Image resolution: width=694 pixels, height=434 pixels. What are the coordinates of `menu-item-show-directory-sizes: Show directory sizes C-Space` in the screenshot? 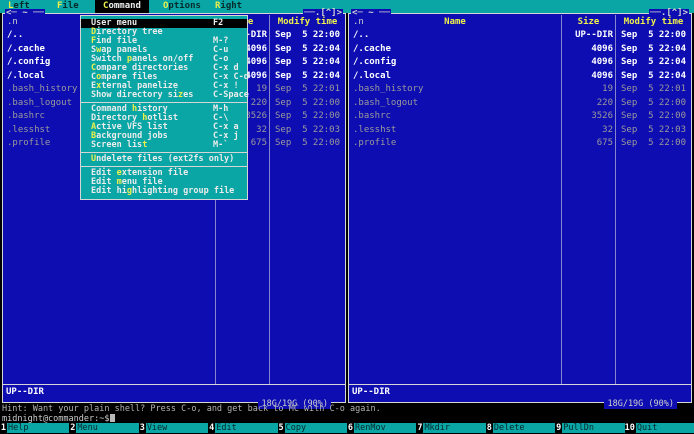 It's located at (165, 95).